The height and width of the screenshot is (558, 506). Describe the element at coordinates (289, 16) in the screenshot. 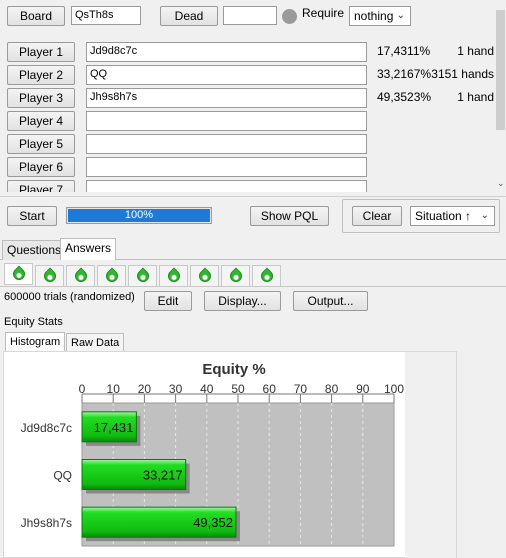

I see `require-radio` at that location.